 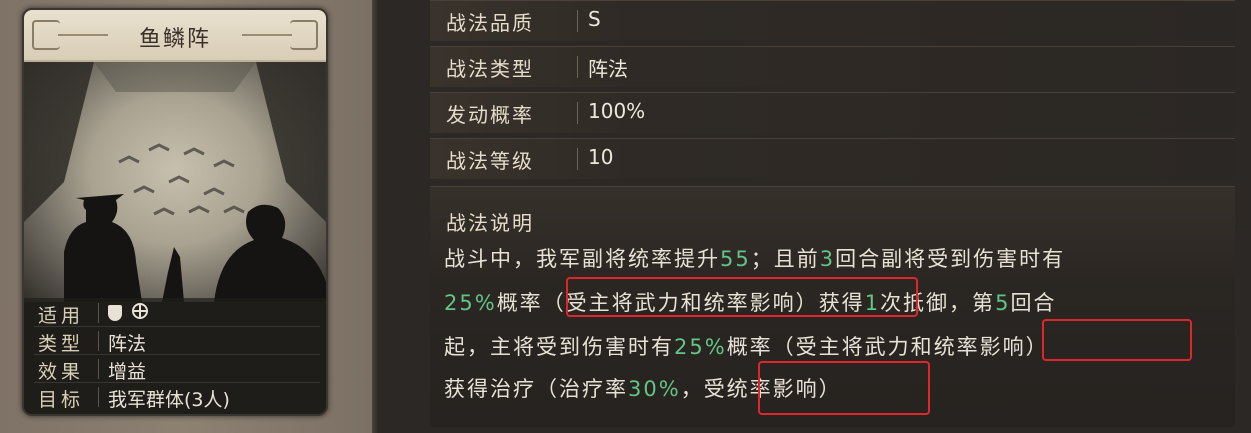 What do you see at coordinates (490, 161) in the screenshot?
I see `level-label: 战法等级` at bounding box center [490, 161].